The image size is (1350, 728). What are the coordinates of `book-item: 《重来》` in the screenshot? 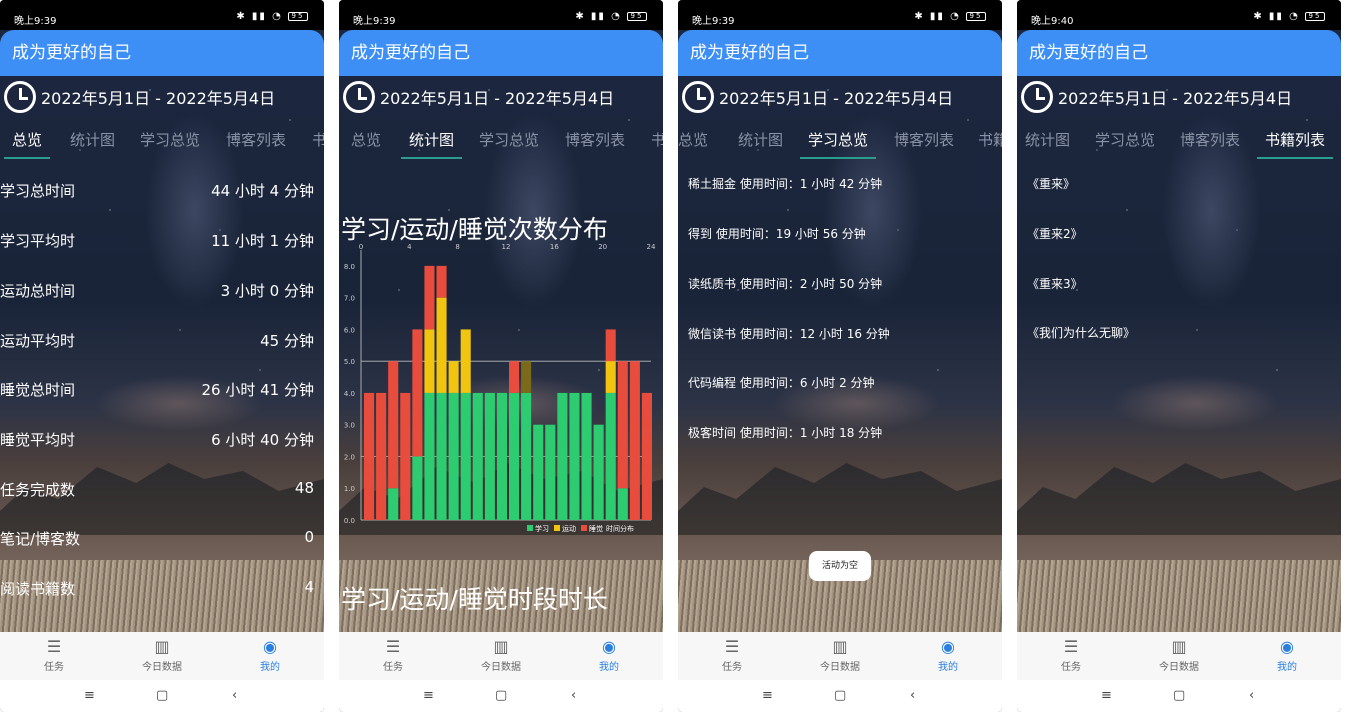 It's located at (1051, 183).